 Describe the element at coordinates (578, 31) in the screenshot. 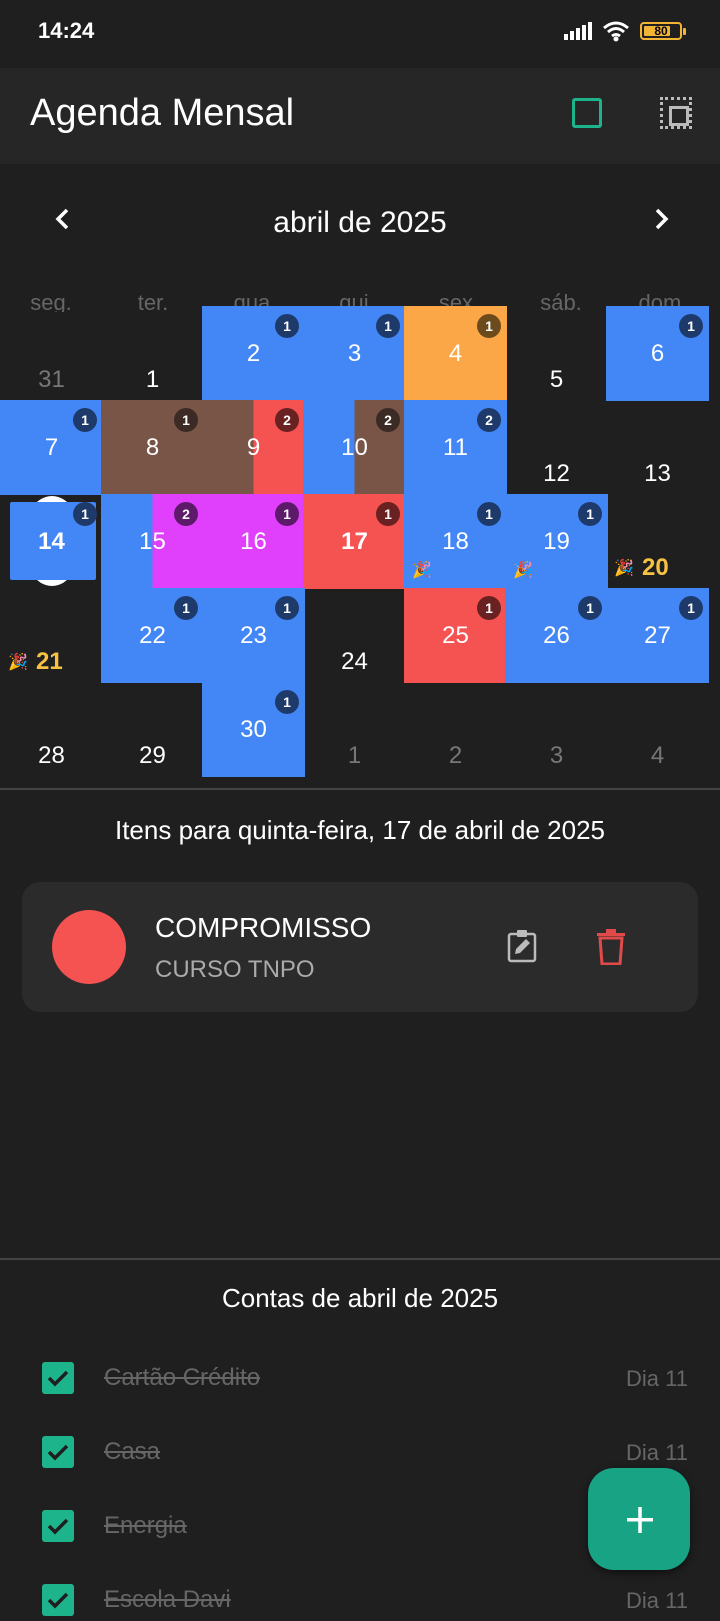

I see `signal-icon` at that location.